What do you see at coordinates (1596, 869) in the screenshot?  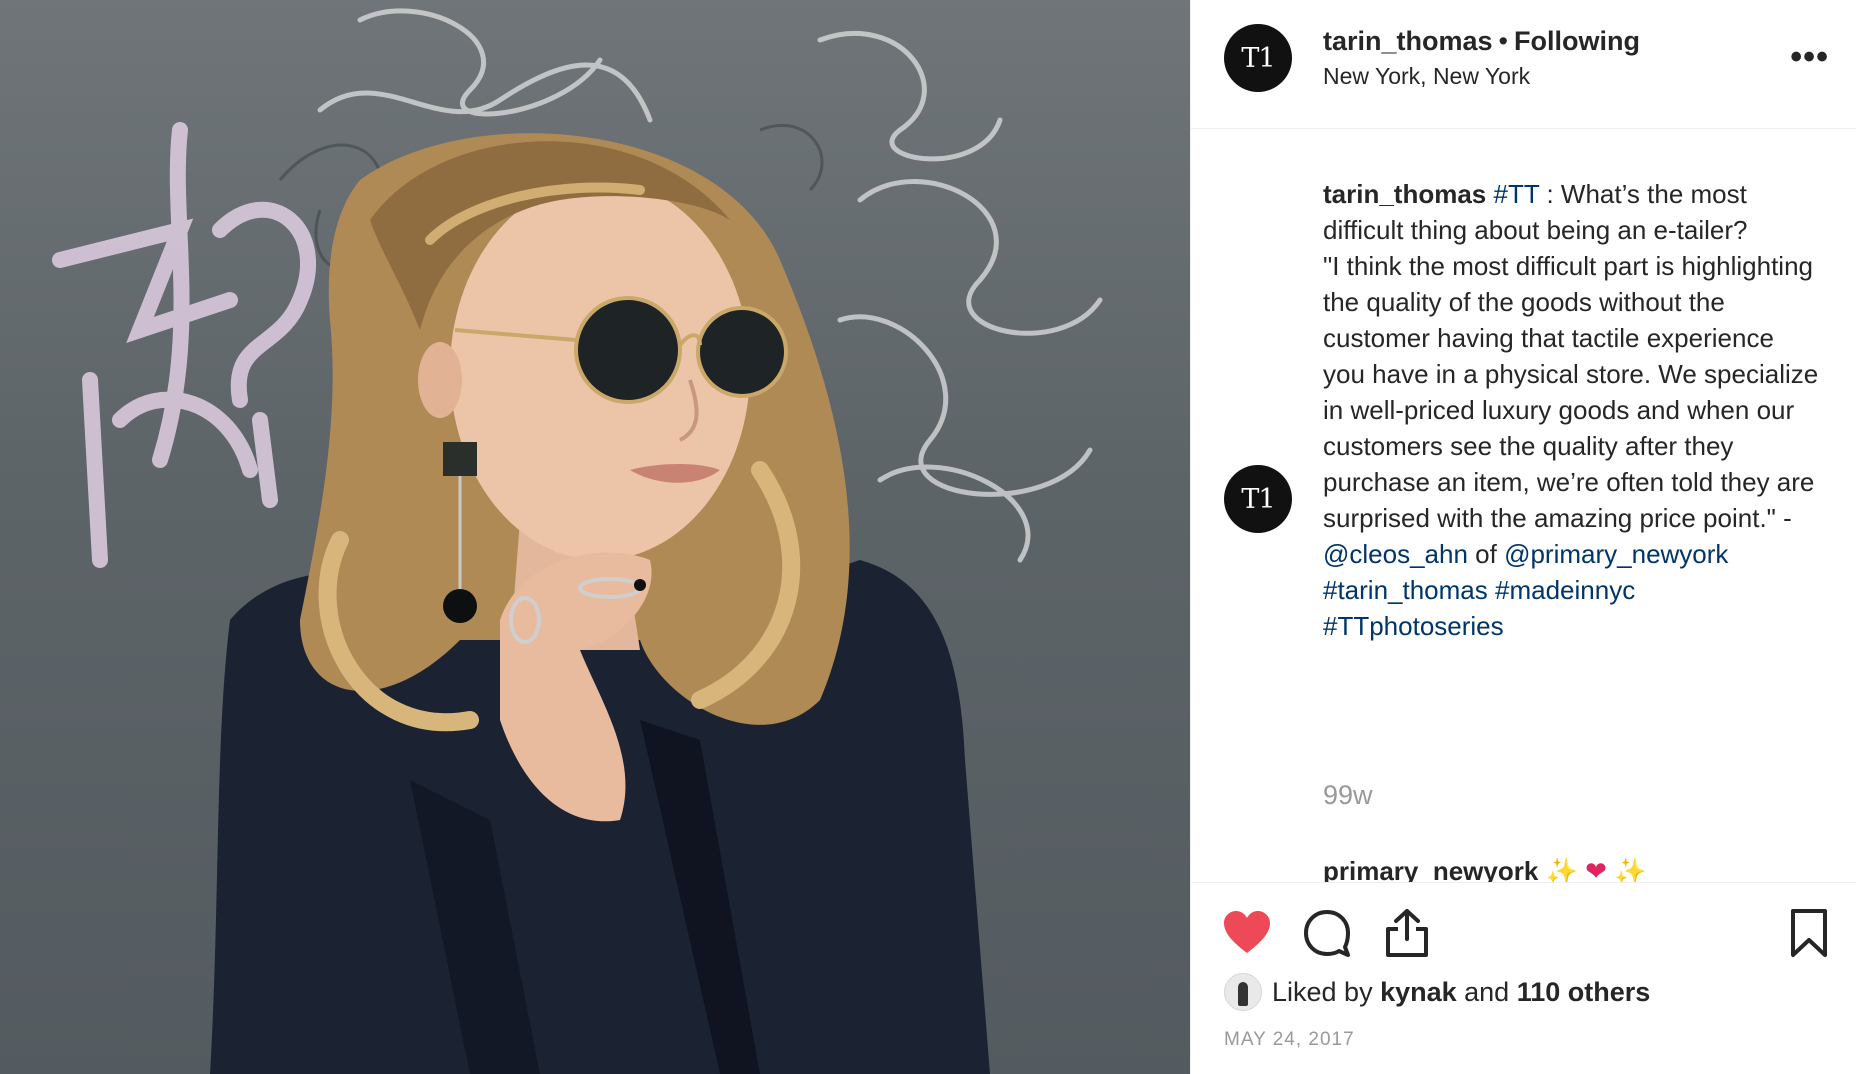 I see `heart-emoji: ❤` at bounding box center [1596, 869].